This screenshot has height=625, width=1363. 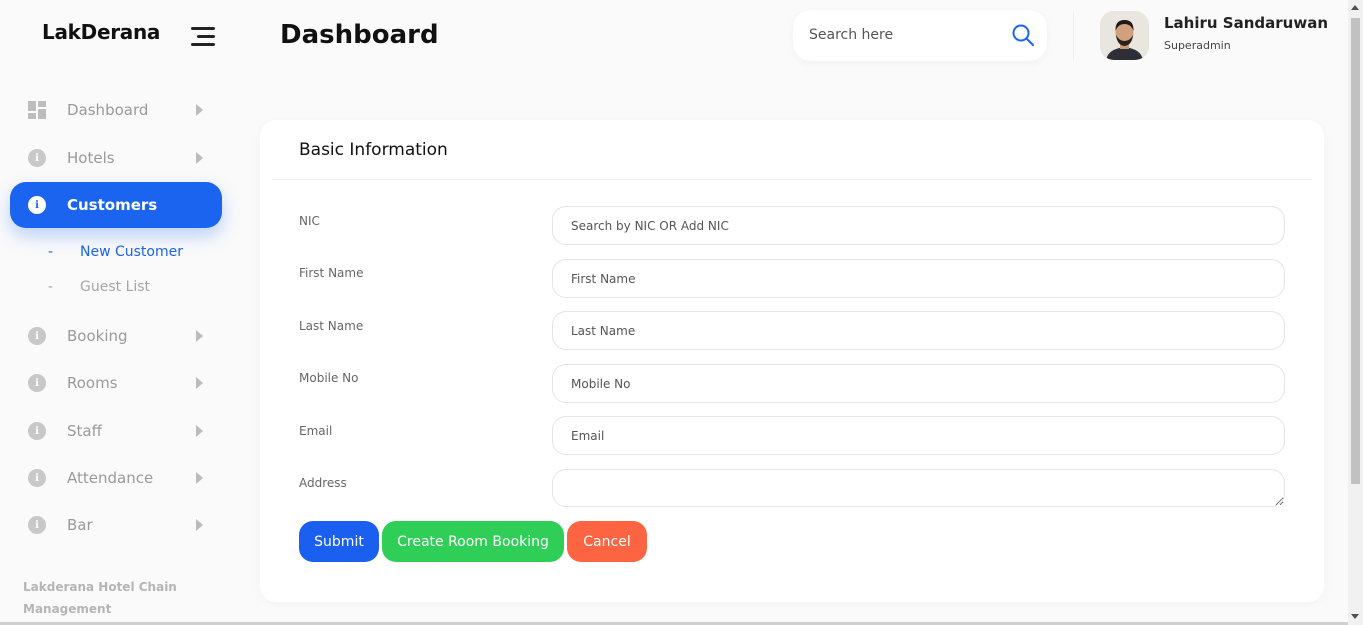 I want to click on scroll-down-icon, so click(x=1355, y=616).